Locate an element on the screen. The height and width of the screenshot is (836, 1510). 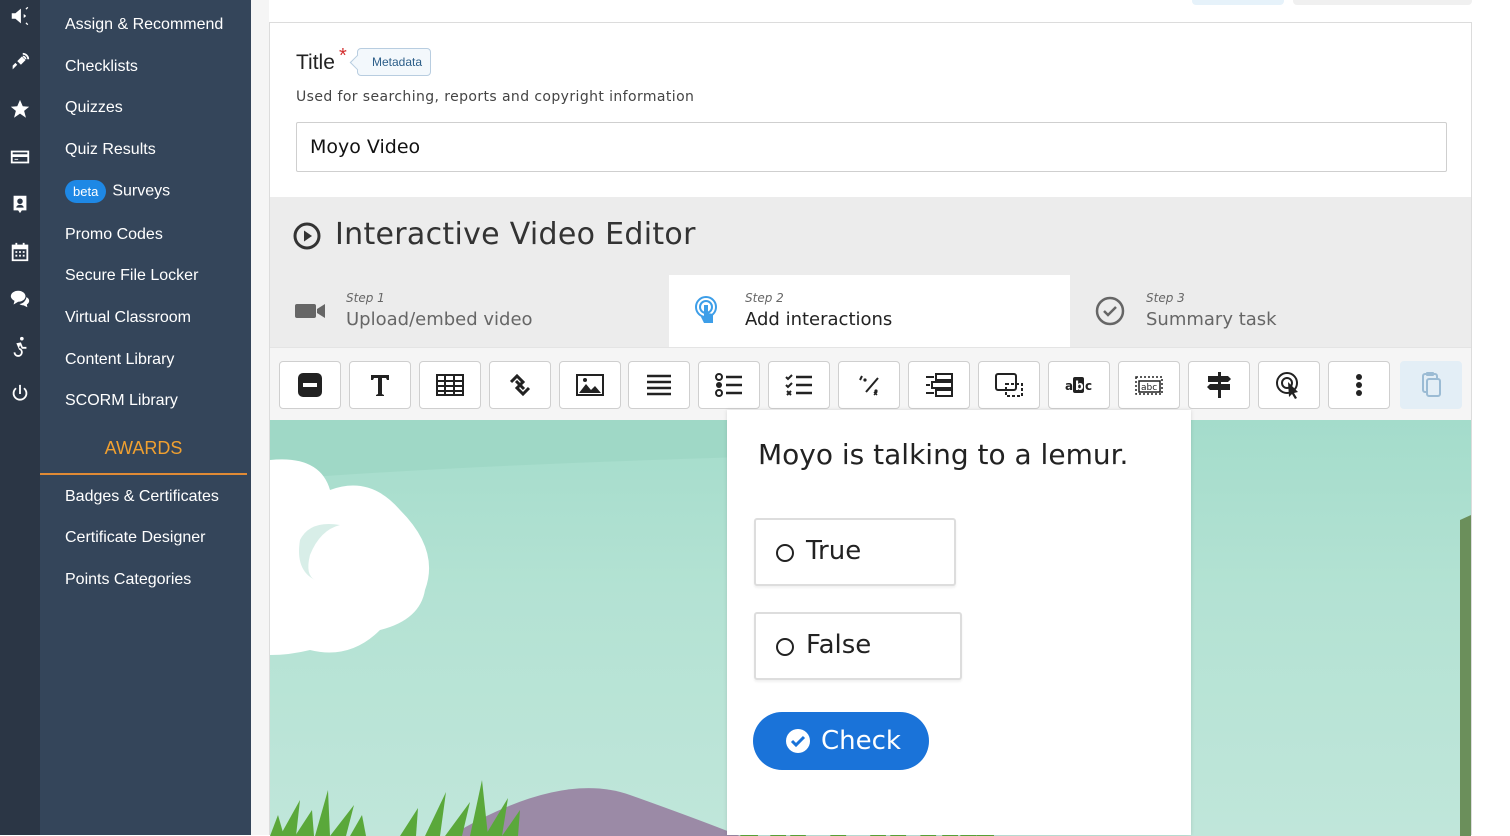
star-icon is located at coordinates (20, 109).